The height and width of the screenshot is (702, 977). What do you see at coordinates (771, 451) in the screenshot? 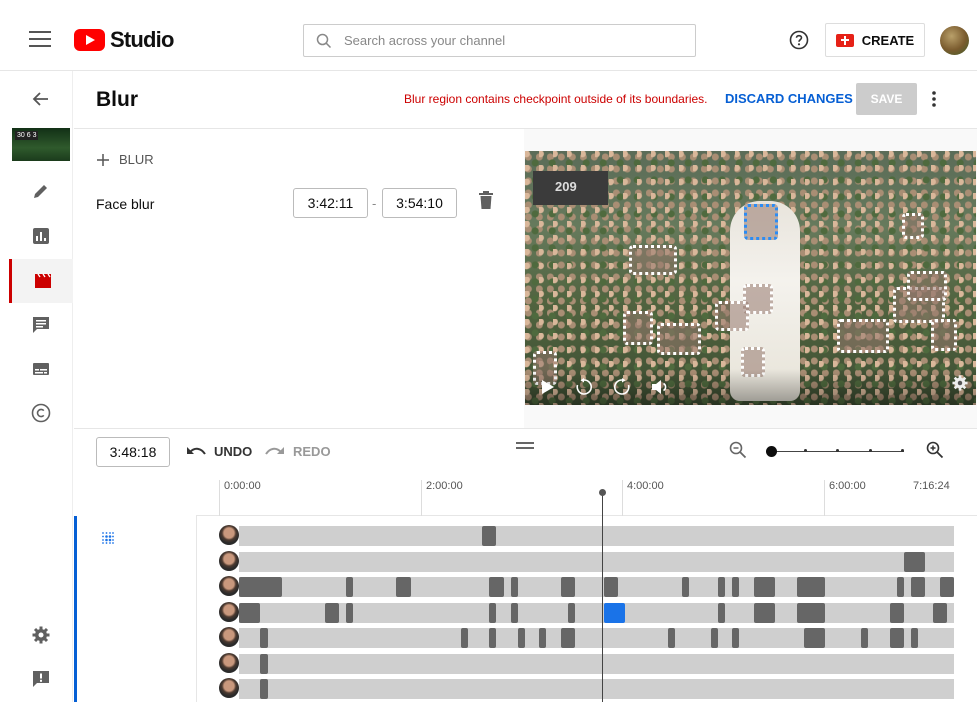
I see `zoom-slider-handle` at bounding box center [771, 451].